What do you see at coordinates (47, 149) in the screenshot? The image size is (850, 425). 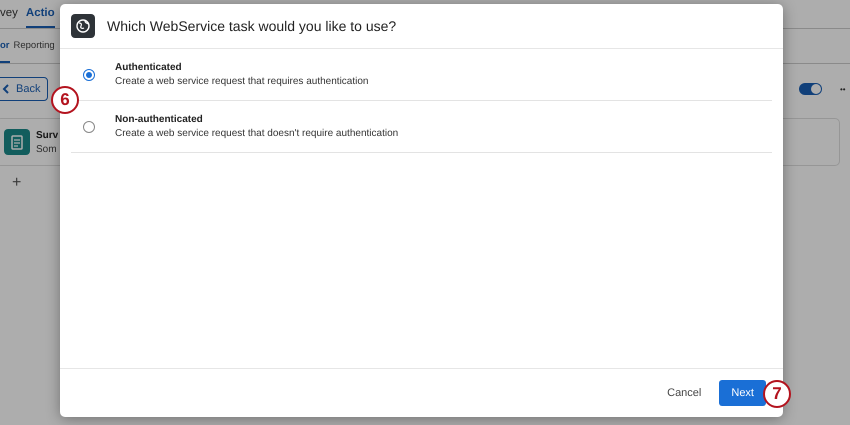 I see `card-subtitle: Som` at bounding box center [47, 149].